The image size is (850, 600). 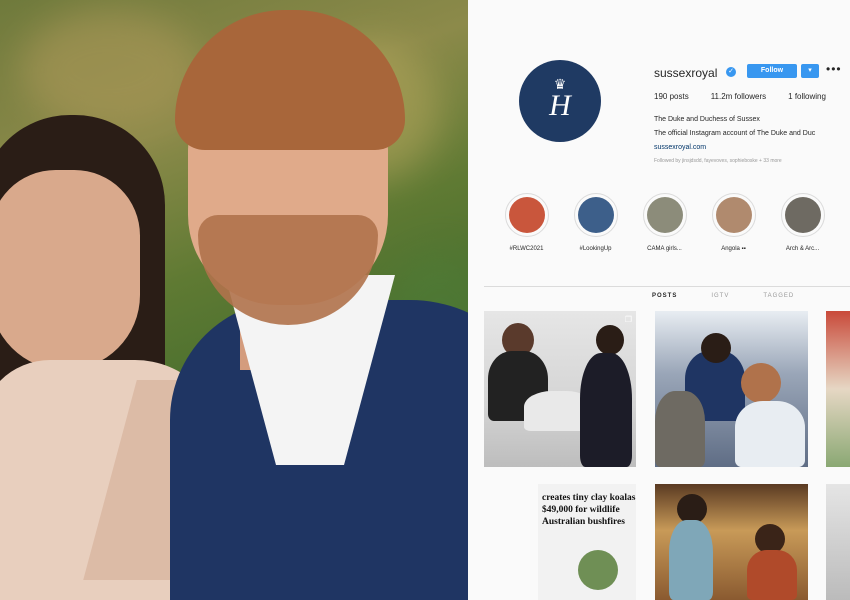 I want to click on highlight-item: #RLWC2021, so click(x=526, y=222).